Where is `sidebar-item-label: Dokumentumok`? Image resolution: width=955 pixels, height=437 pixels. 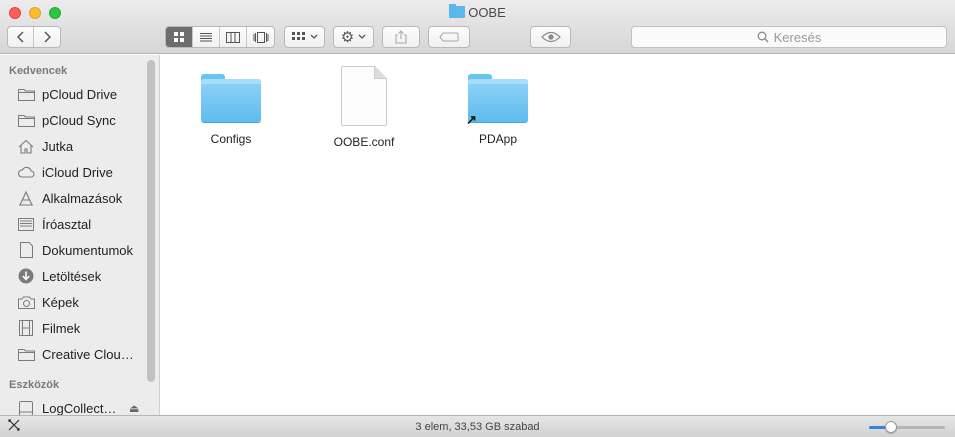
sidebar-item-label: Dokumentumok is located at coordinates (88, 250).